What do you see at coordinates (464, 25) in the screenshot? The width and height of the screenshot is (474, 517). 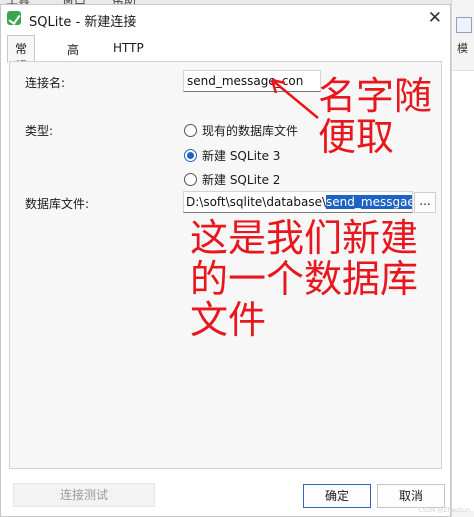 I see `background-toolbar-icon` at bounding box center [464, 25].